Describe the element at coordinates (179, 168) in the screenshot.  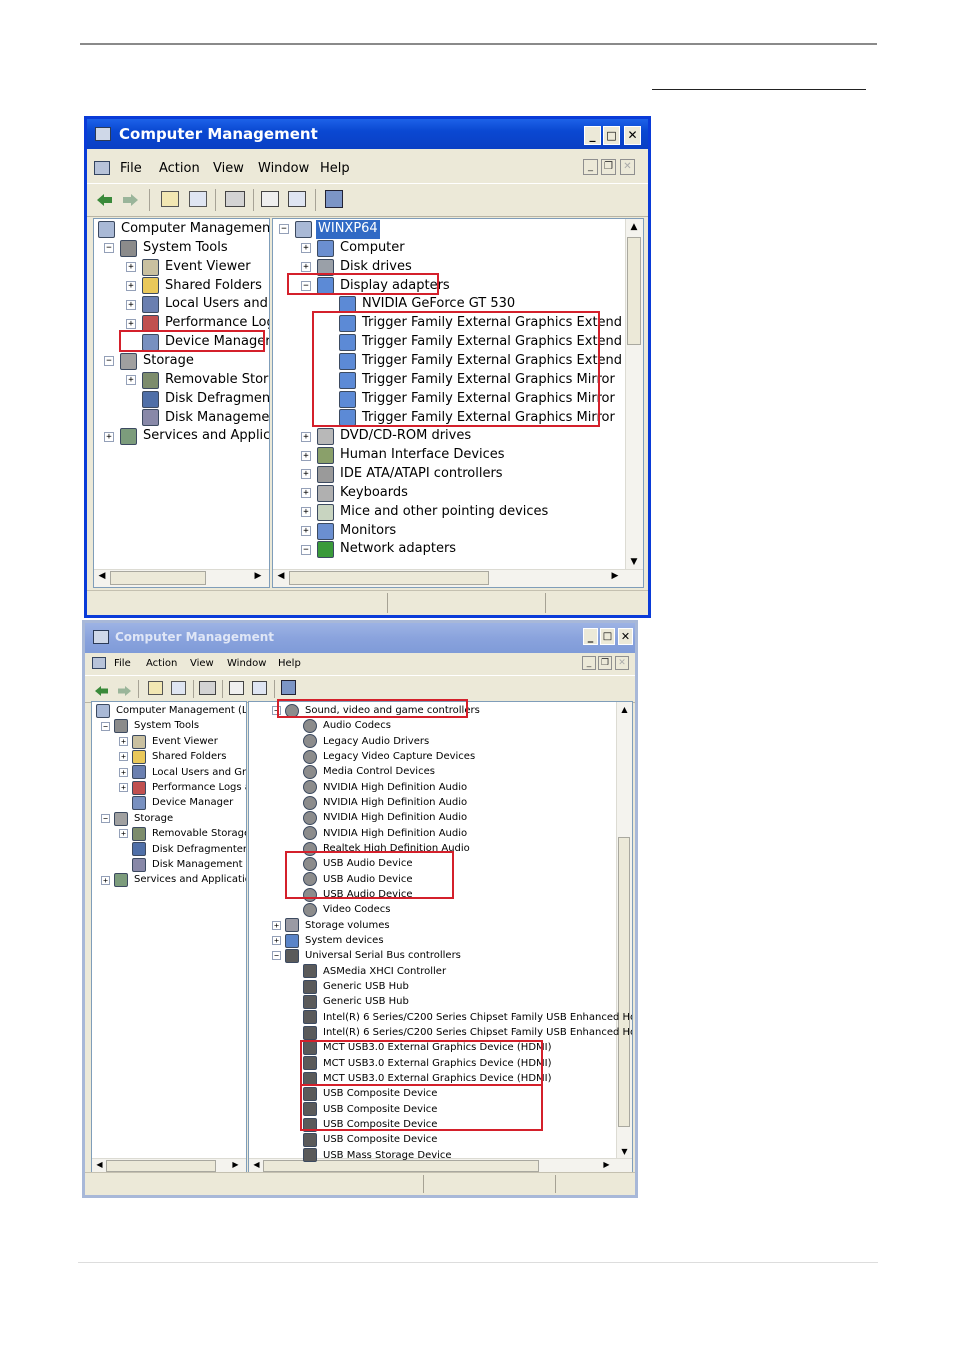
I see `menu-action: Action` at that location.